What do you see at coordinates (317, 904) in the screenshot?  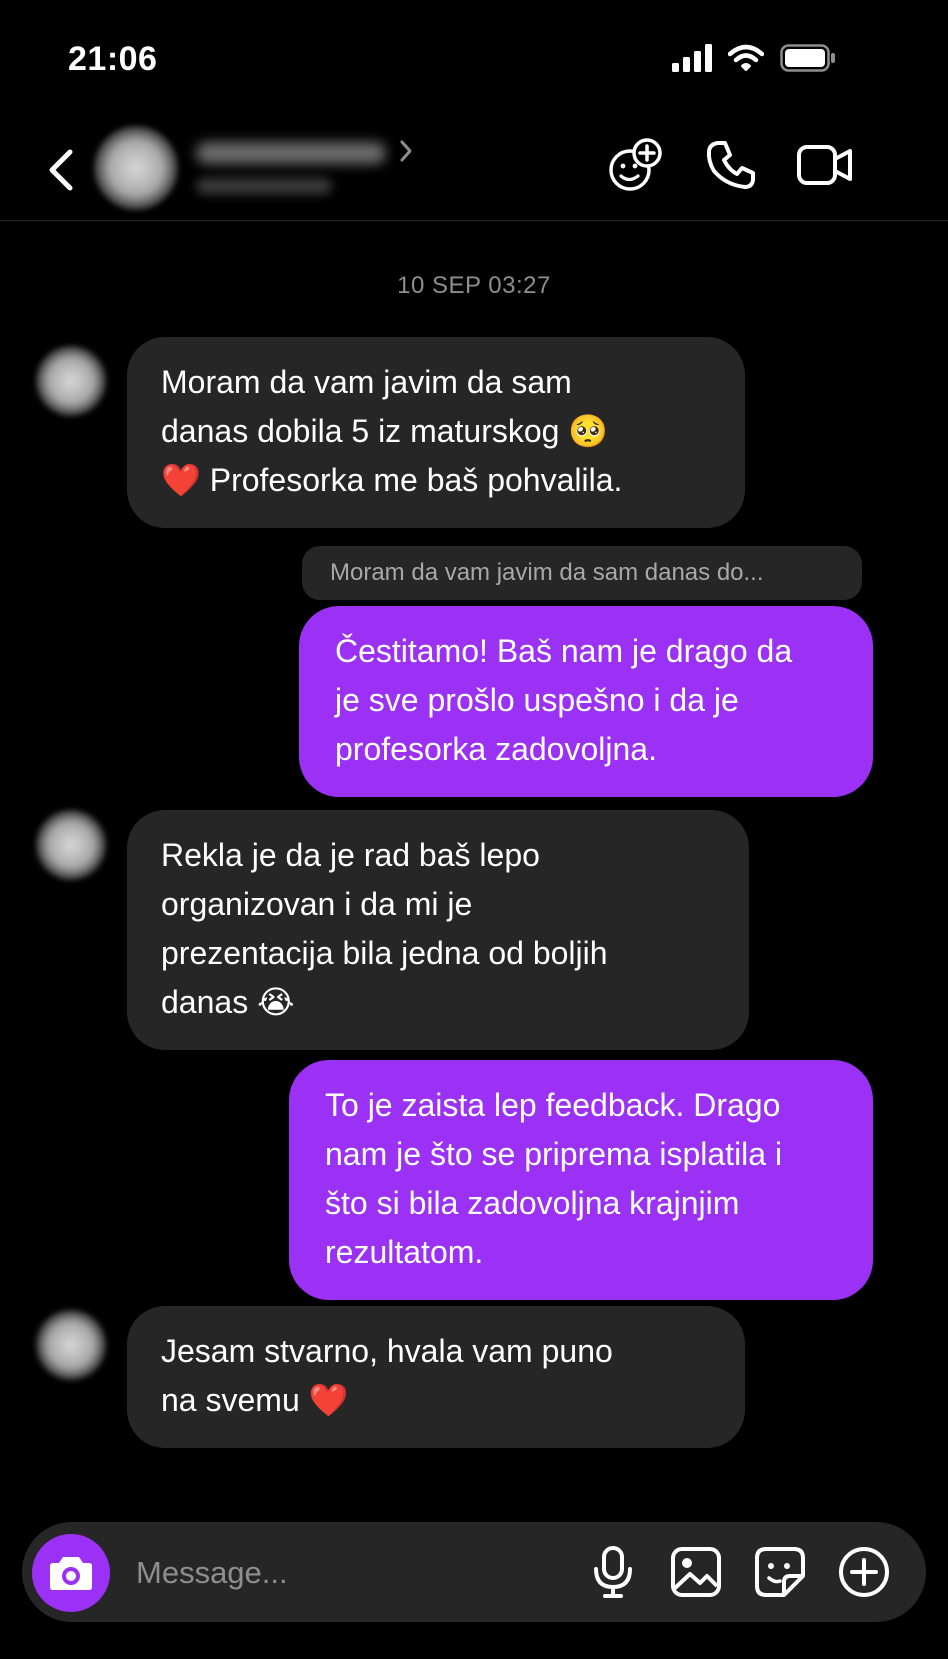 I see `message-line: organizovan i da mi je` at bounding box center [317, 904].